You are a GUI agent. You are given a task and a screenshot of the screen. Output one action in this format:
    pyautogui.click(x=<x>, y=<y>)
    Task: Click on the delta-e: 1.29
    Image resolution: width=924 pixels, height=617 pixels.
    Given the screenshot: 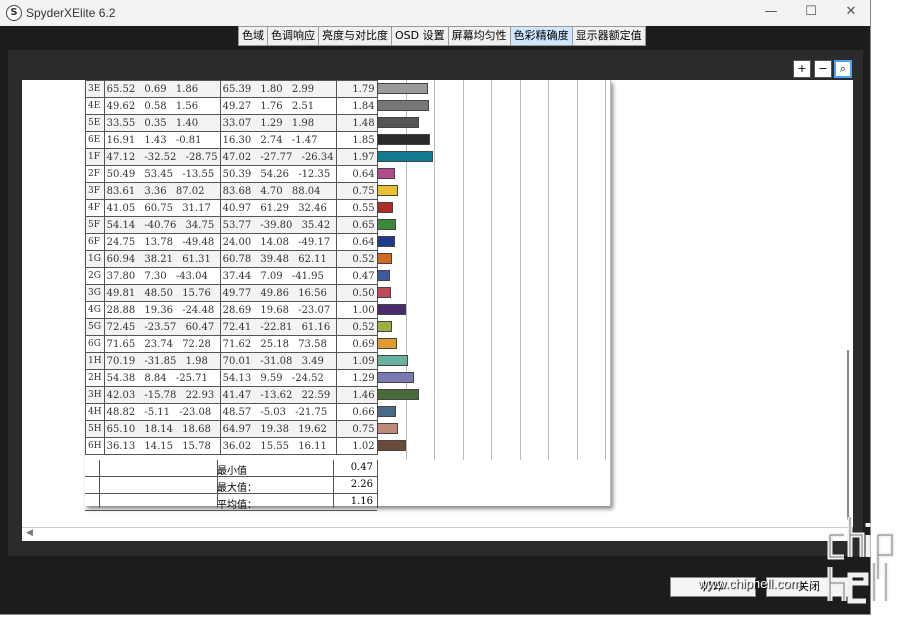 What is the action you would take?
    pyautogui.click(x=356, y=378)
    